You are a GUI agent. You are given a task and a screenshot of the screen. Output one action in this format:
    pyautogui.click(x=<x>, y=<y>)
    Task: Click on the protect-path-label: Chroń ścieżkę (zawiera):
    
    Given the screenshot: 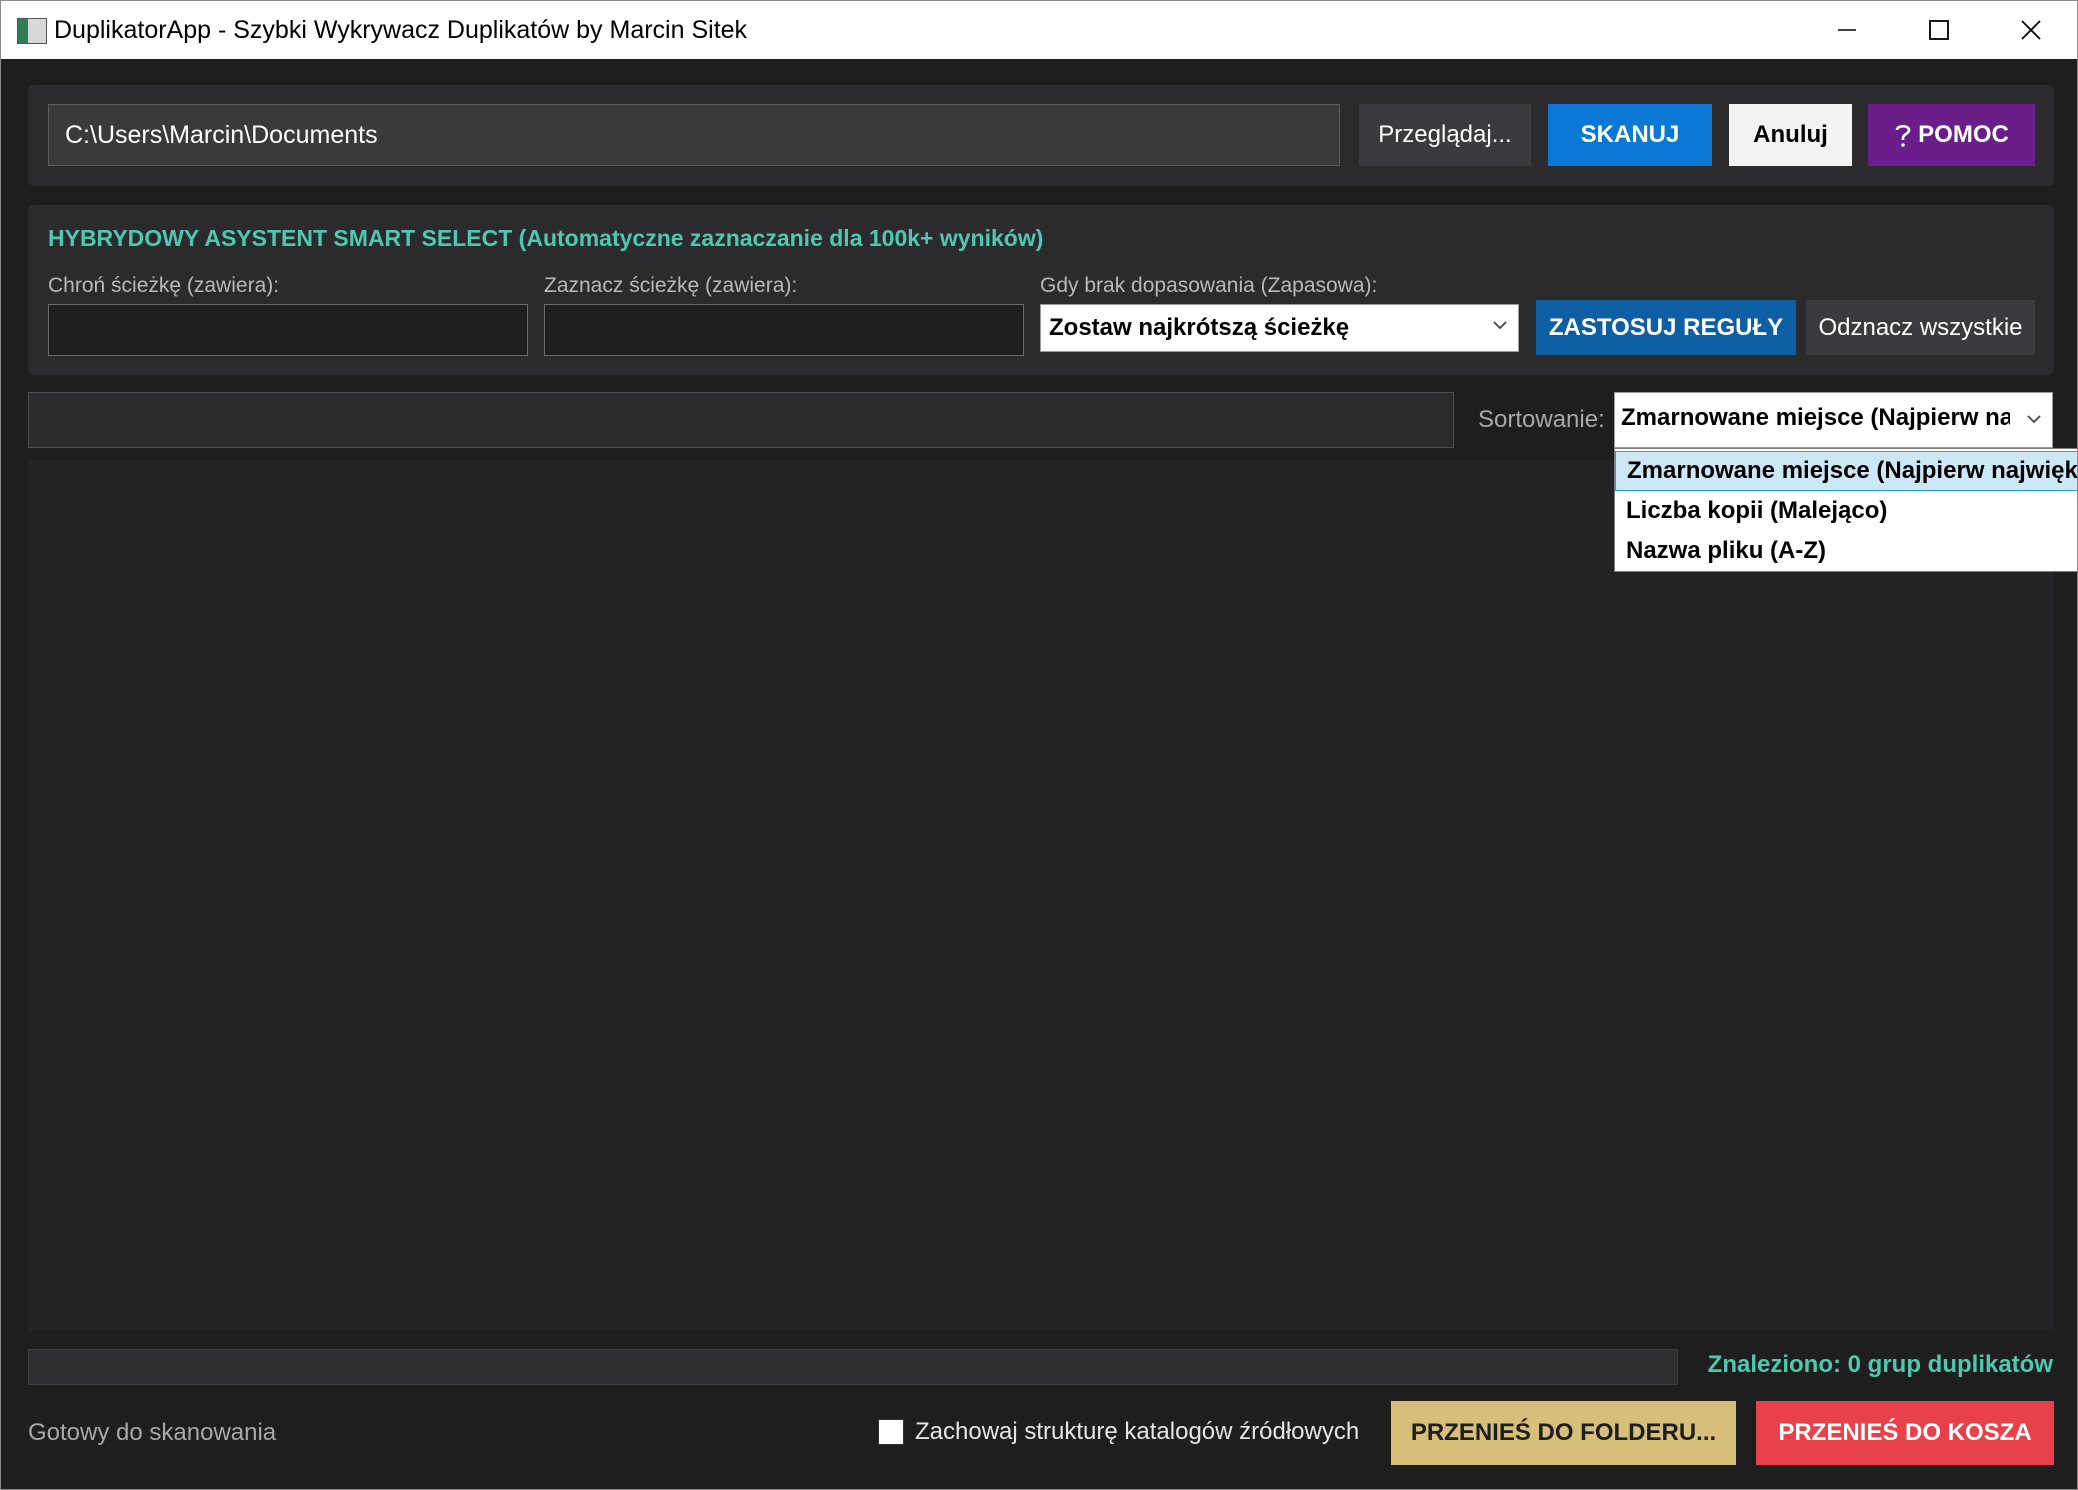 What is the action you would take?
    pyautogui.click(x=164, y=285)
    